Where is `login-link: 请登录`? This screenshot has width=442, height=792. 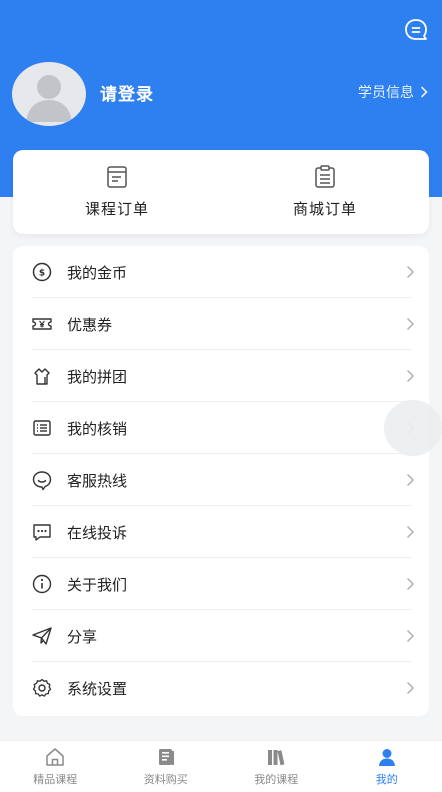
login-link: 请登录 is located at coordinates (127, 92).